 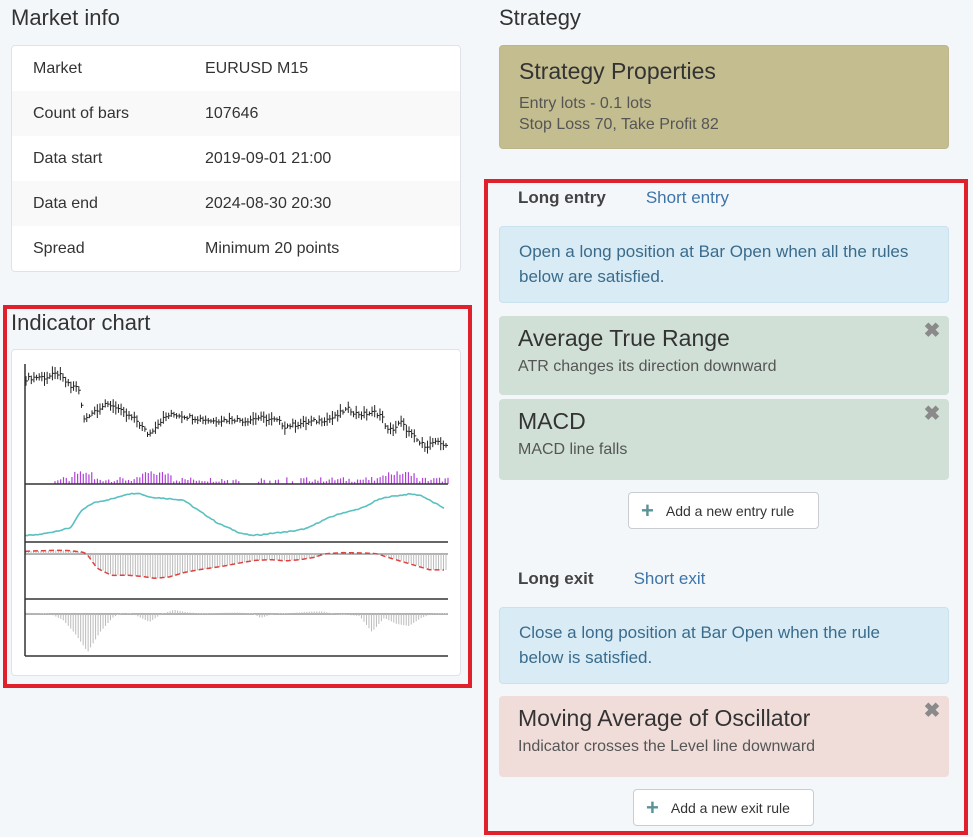 I want to click on strategy-title: Strategy, so click(x=540, y=17).